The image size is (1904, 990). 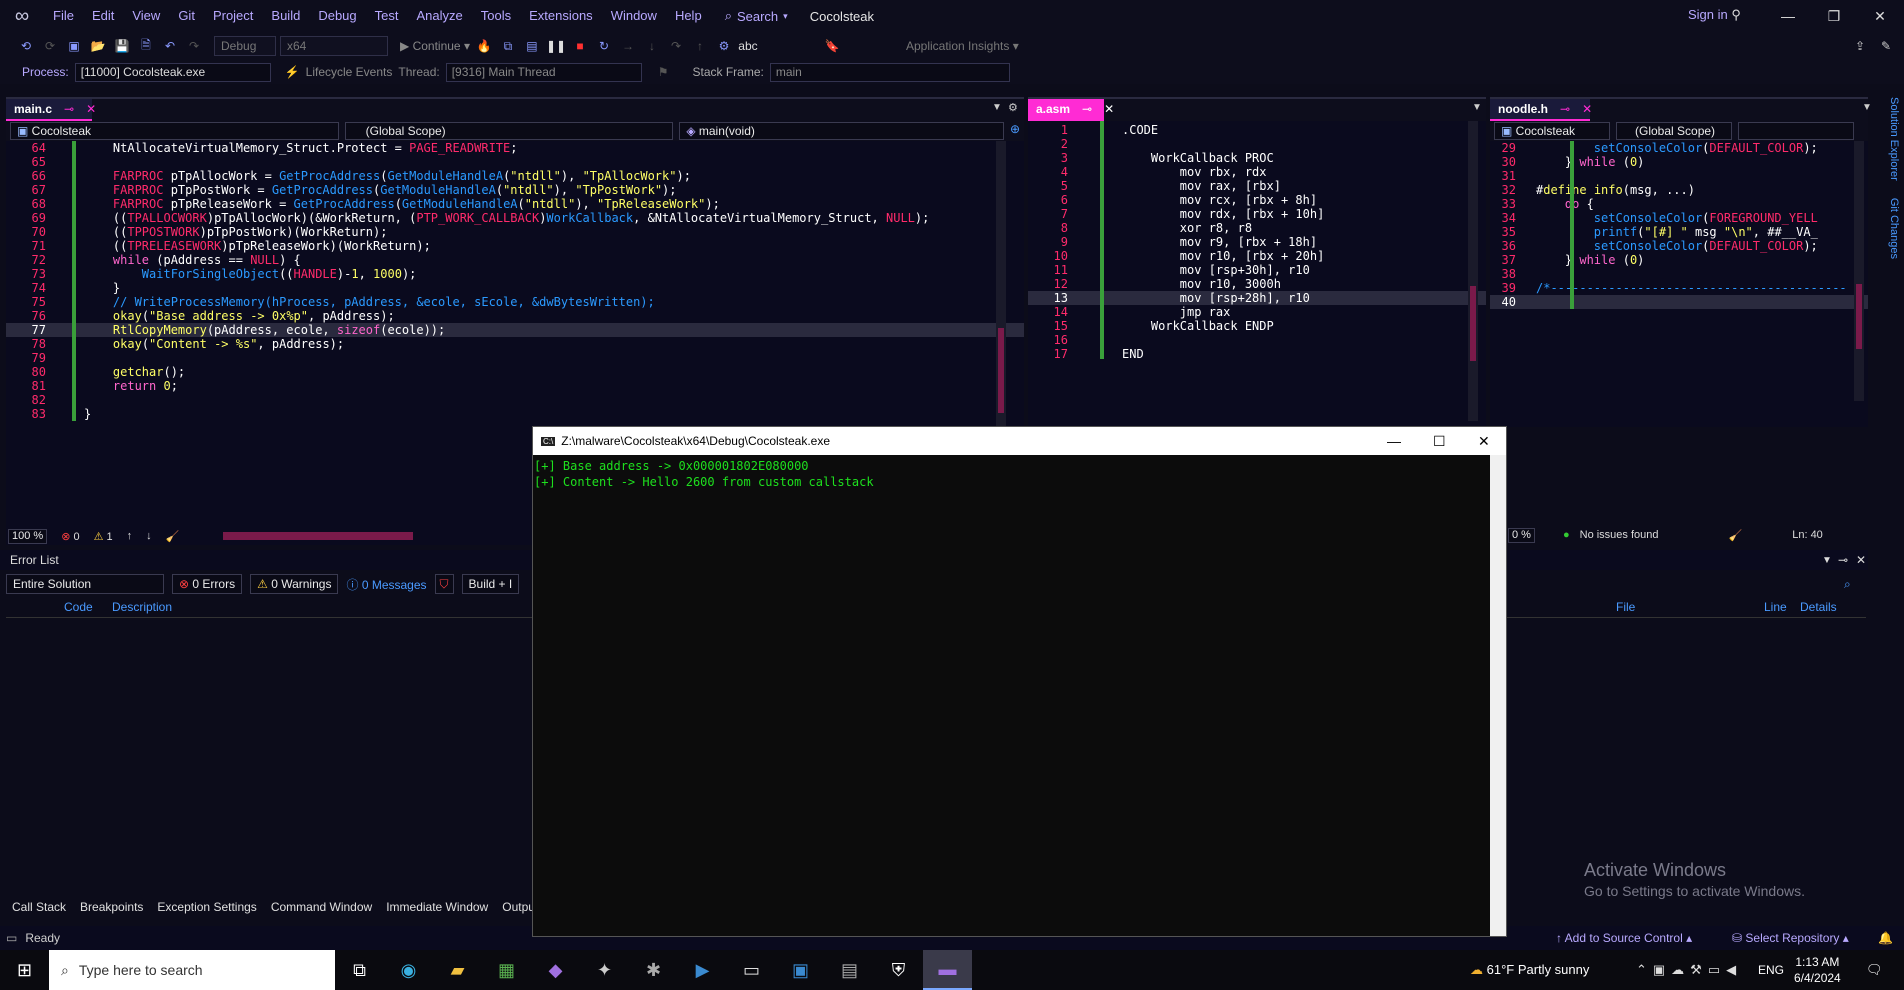 What do you see at coordinates (103, 536) in the screenshot?
I see `warning-indicator: ⚠ 1` at bounding box center [103, 536].